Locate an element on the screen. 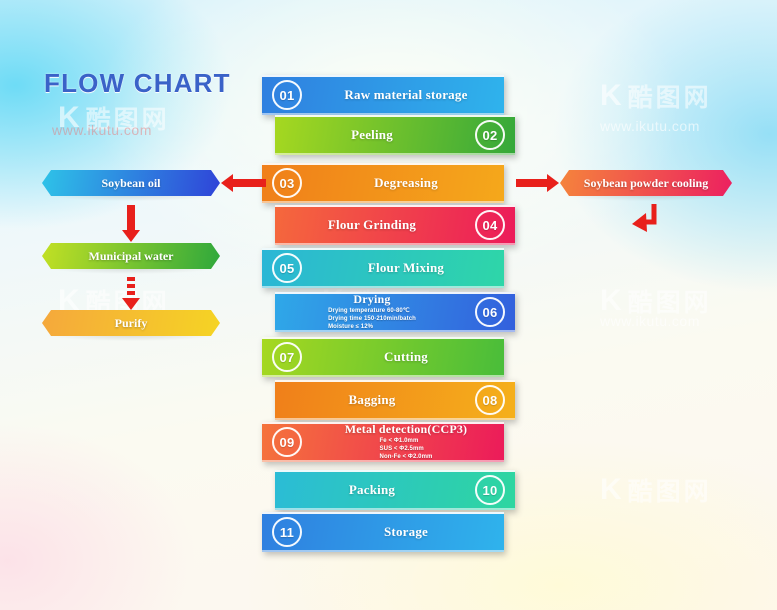 The width and height of the screenshot is (777, 610). flow-step-11: 11 Storage is located at coordinates (383, 532).